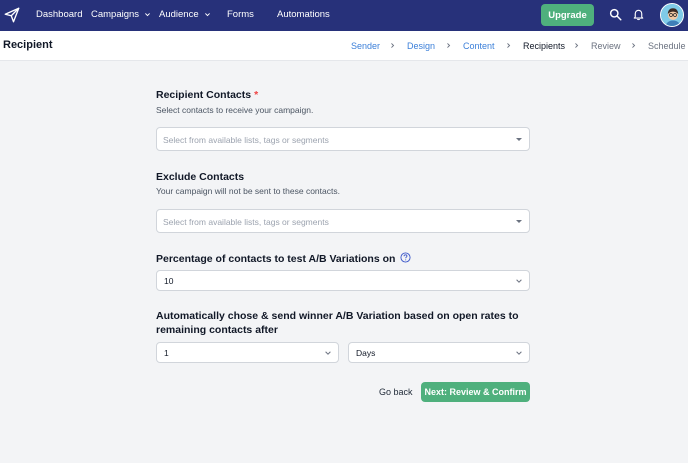 Image resolution: width=688 pixels, height=463 pixels. I want to click on winner-unit-select: Days, so click(439, 352).